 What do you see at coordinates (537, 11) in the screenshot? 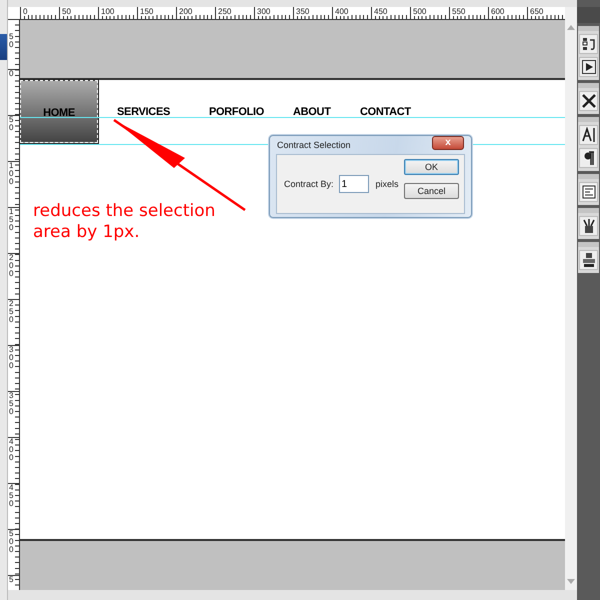
I see `ruler-label: 650` at bounding box center [537, 11].